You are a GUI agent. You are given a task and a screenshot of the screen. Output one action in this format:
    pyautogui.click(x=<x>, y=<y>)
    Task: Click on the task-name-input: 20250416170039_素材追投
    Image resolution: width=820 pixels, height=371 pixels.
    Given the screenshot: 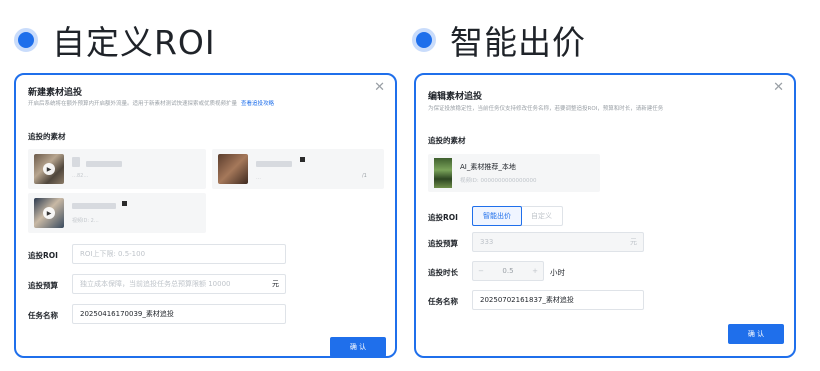 What is the action you would take?
    pyautogui.click(x=179, y=314)
    